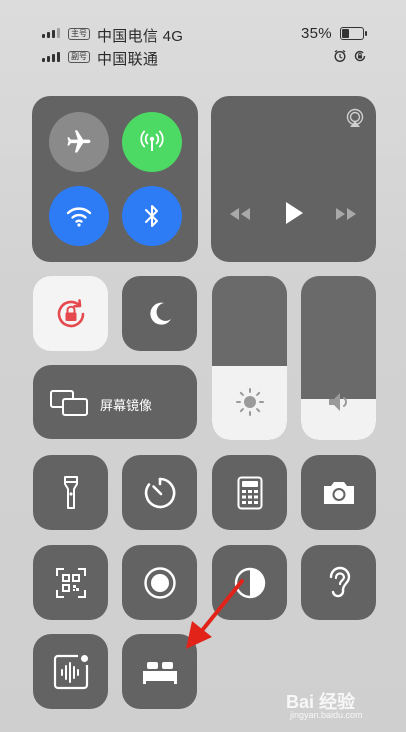 The width and height of the screenshot is (406, 732). I want to click on camera-icon, so click(338, 492).